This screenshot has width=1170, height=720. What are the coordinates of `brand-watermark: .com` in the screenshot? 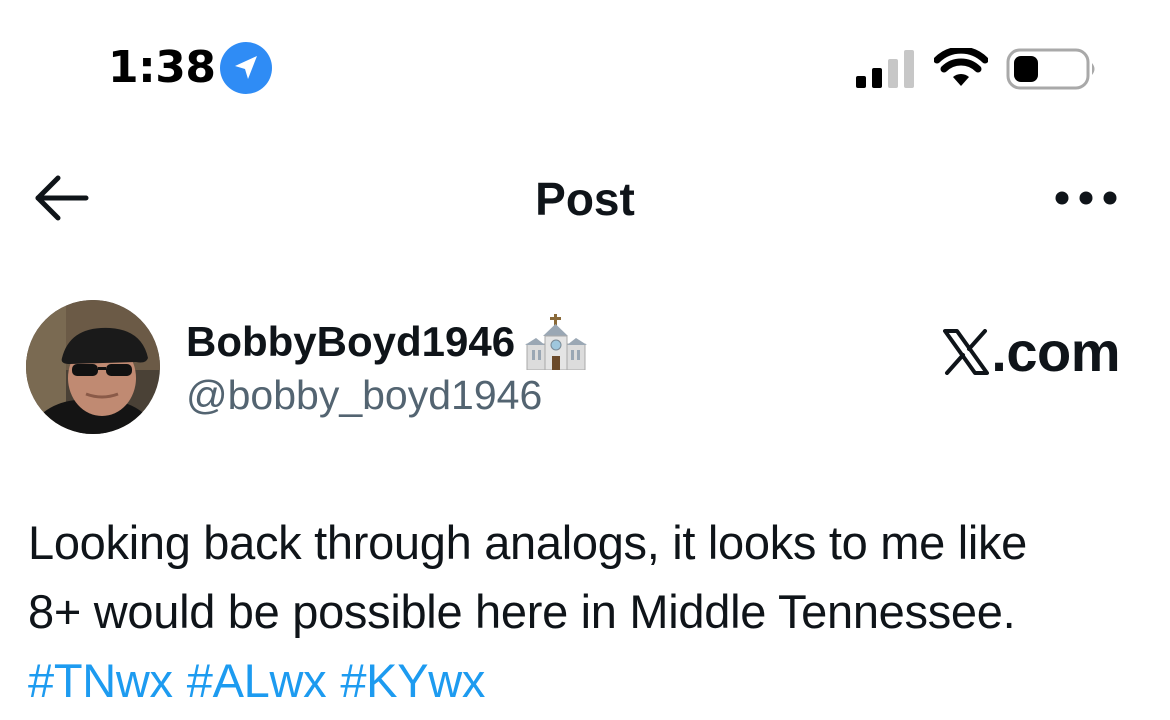 It's located at (1031, 352).